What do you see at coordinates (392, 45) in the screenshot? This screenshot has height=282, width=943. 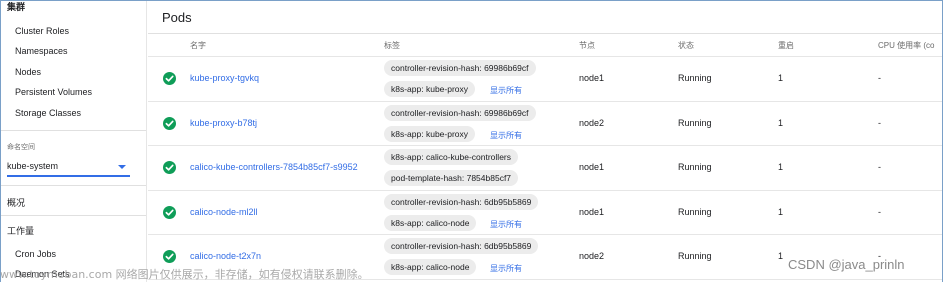 I see `column-header-labels: 标签` at bounding box center [392, 45].